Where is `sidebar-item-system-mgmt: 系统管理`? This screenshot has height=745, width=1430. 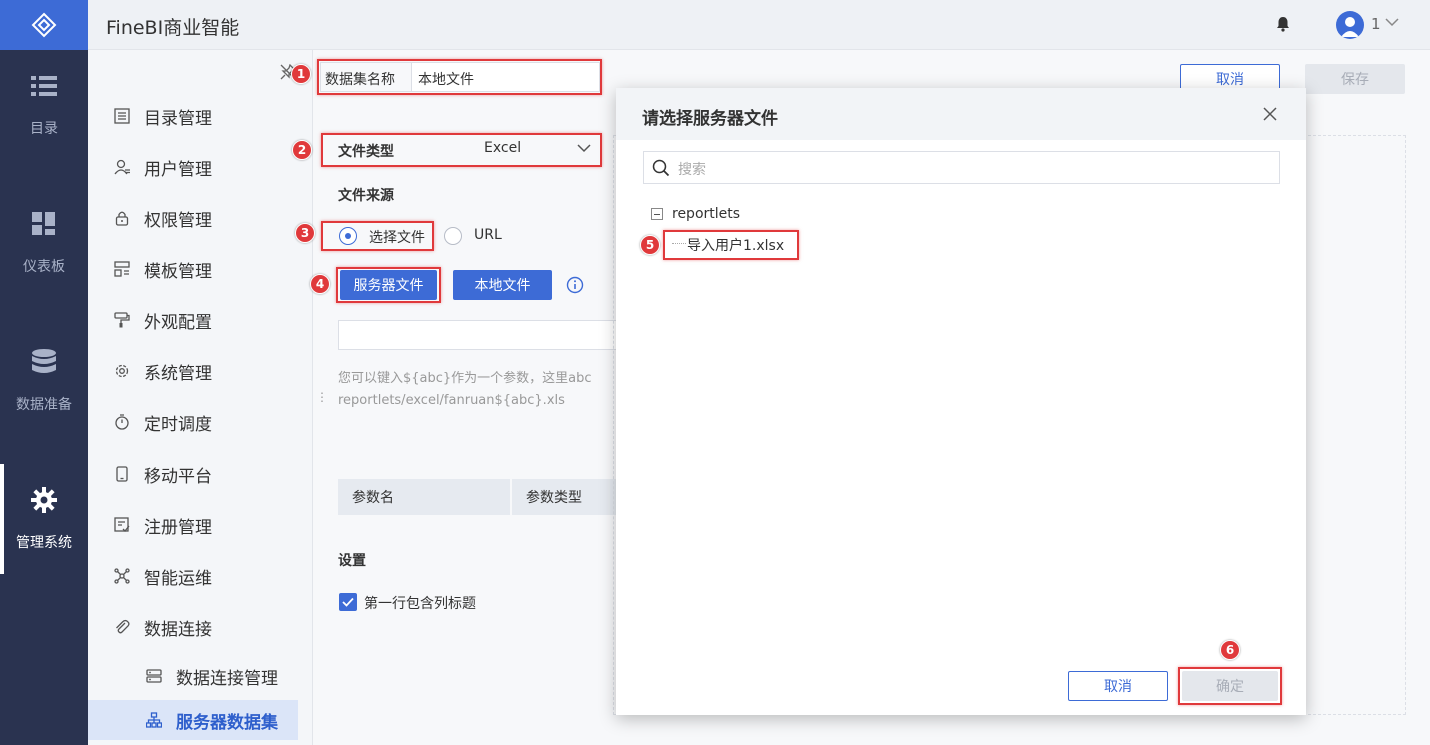 sidebar-item-system-mgmt: 系统管理 is located at coordinates (200, 371).